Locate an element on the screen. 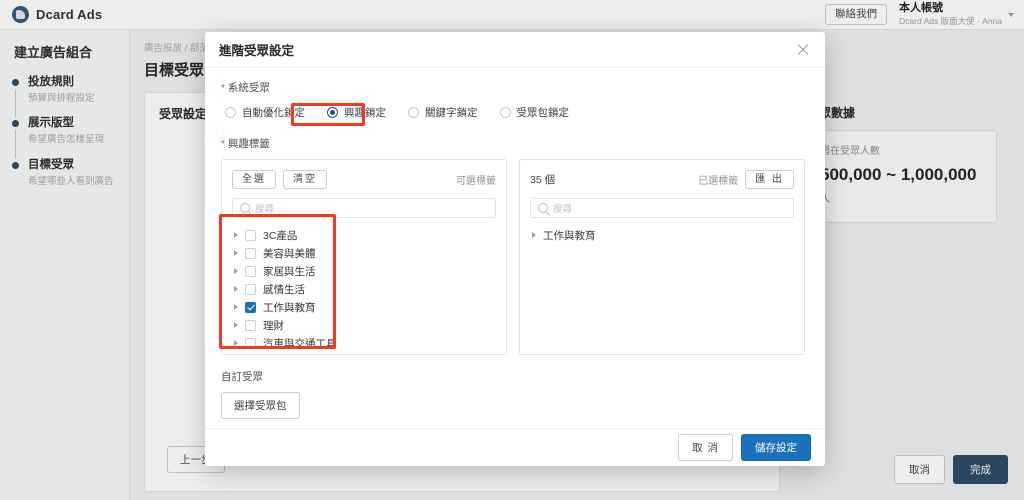 This screenshot has height=500, width=1024. selected-tags-actions: 已選標籤 匯 出 is located at coordinates (746, 179).